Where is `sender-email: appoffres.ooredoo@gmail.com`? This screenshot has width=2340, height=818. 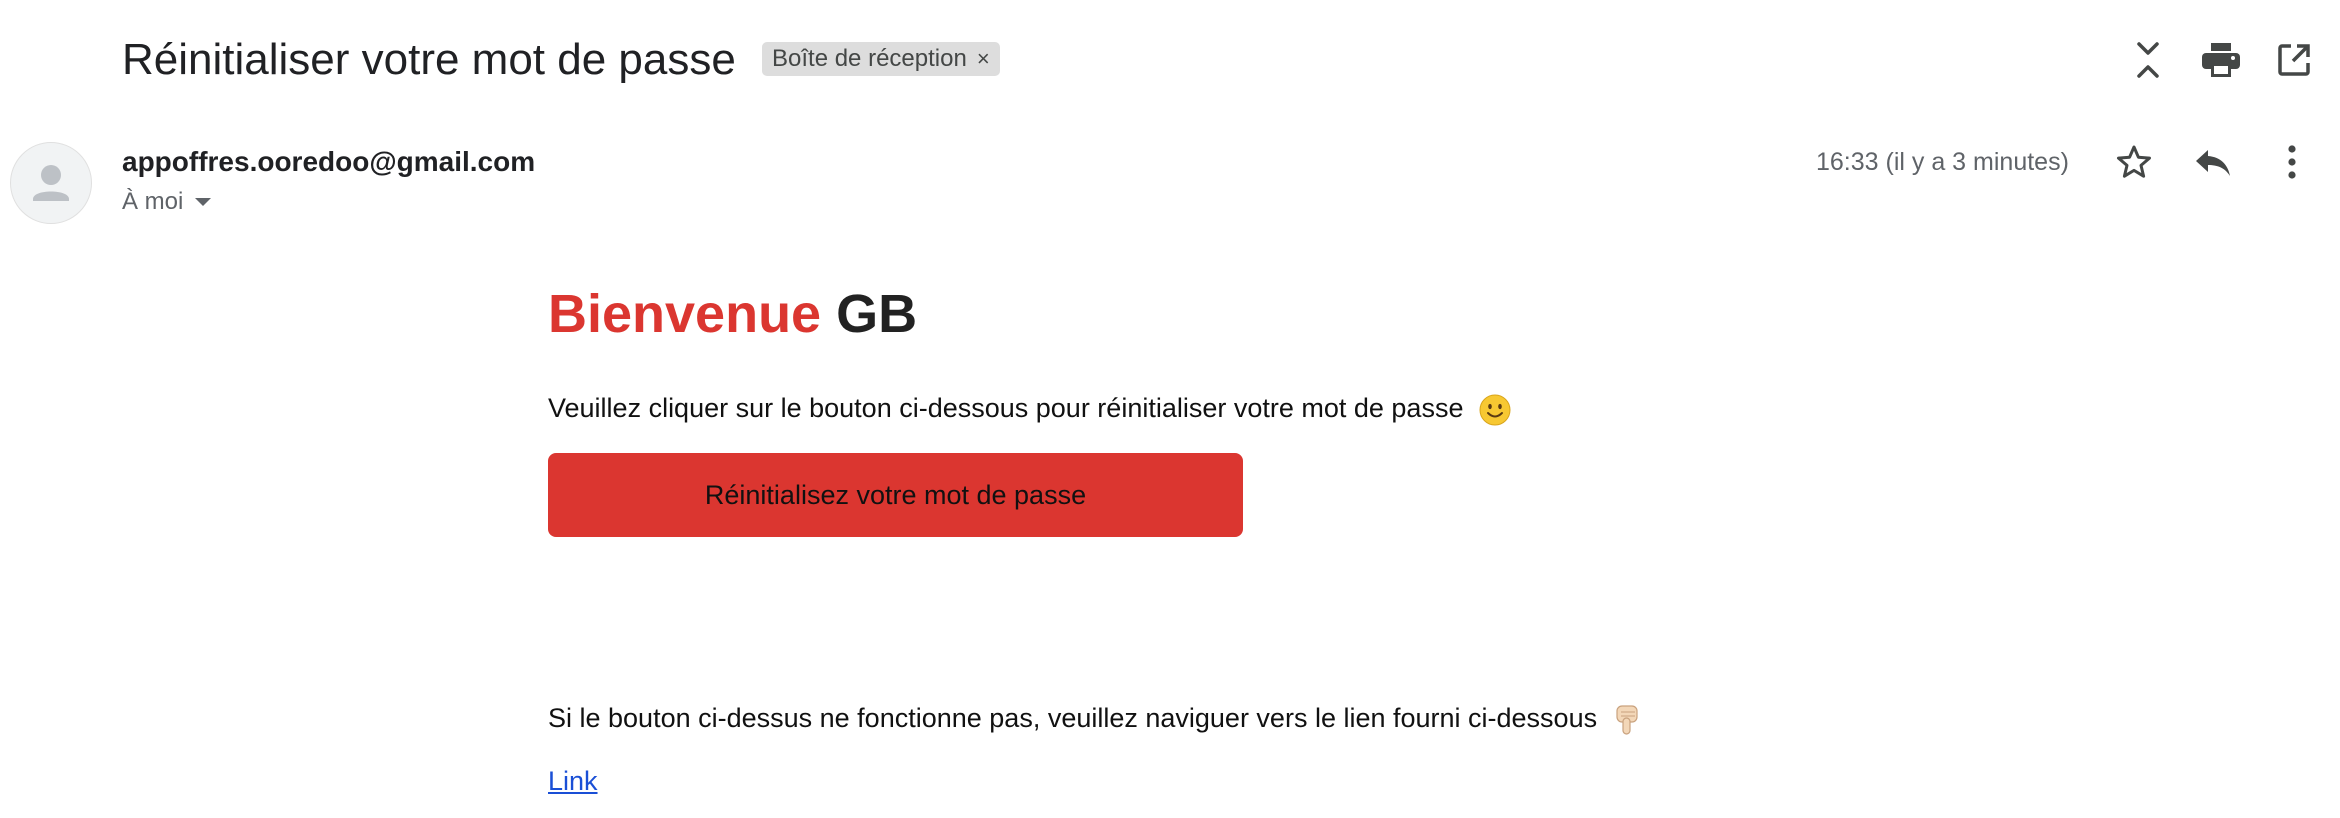
sender-email: appoffres.ooredoo@gmail.com is located at coordinates (328, 162).